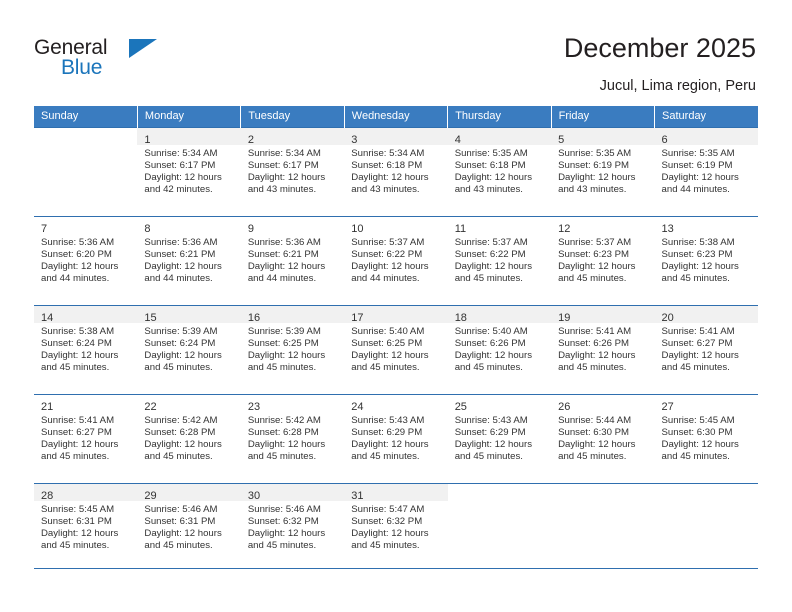 This screenshot has width=792, height=612. I want to click on sunrise-time: Sunrise: 5:41 AM, so click(698, 331).